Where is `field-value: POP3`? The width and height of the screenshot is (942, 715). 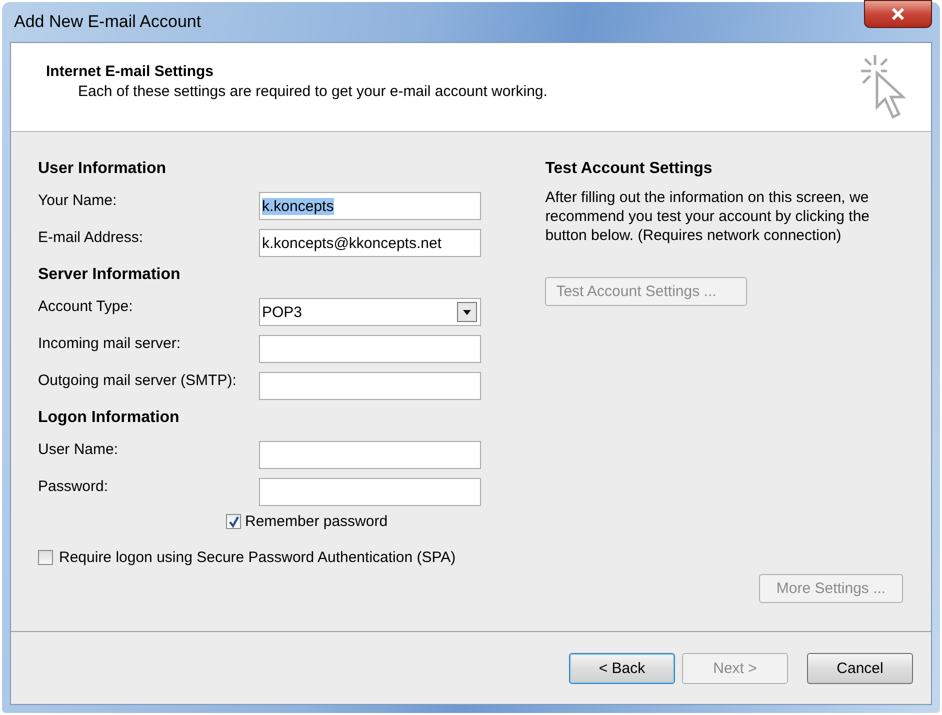 field-value: POP3 is located at coordinates (282, 312).